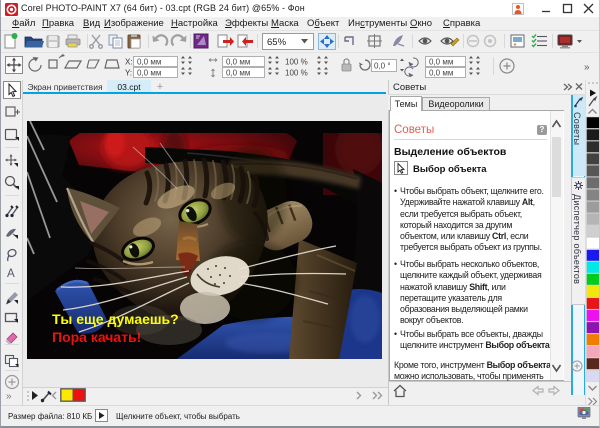  What do you see at coordinates (128, 73) in the screenshot?
I see `svg-text: Y:` at bounding box center [128, 73].